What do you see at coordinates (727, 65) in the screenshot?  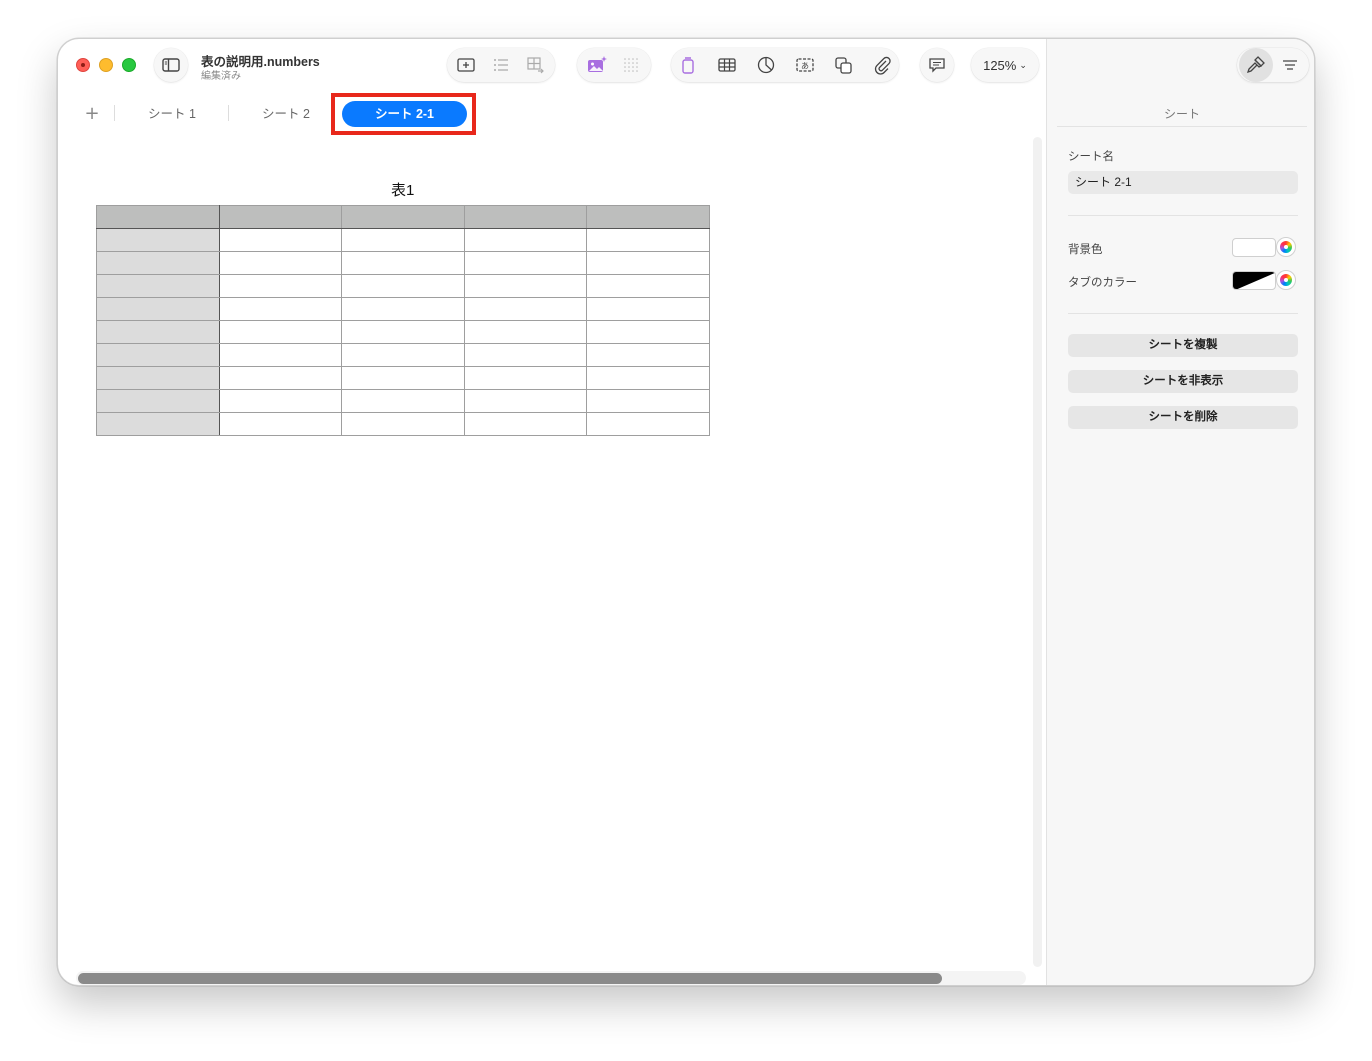 I see `table-button` at bounding box center [727, 65].